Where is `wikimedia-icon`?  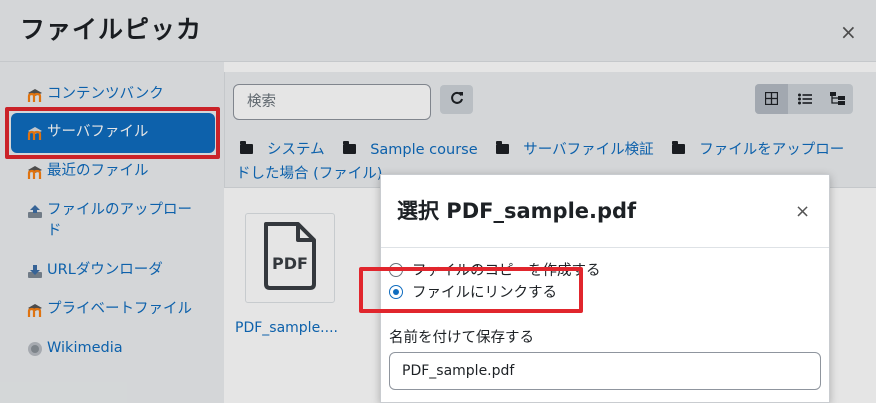 wikimedia-icon is located at coordinates (35, 349).